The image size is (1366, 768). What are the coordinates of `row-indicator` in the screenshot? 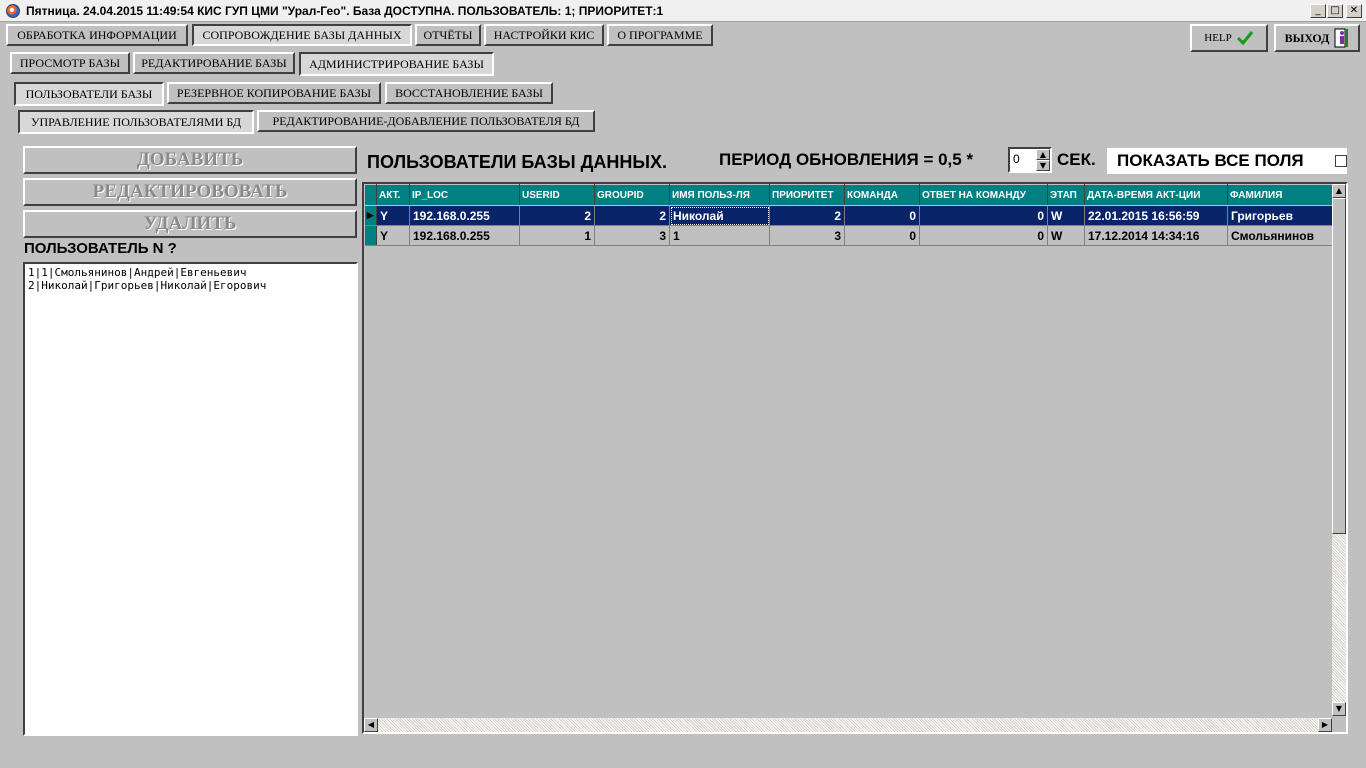 It's located at (370, 235).